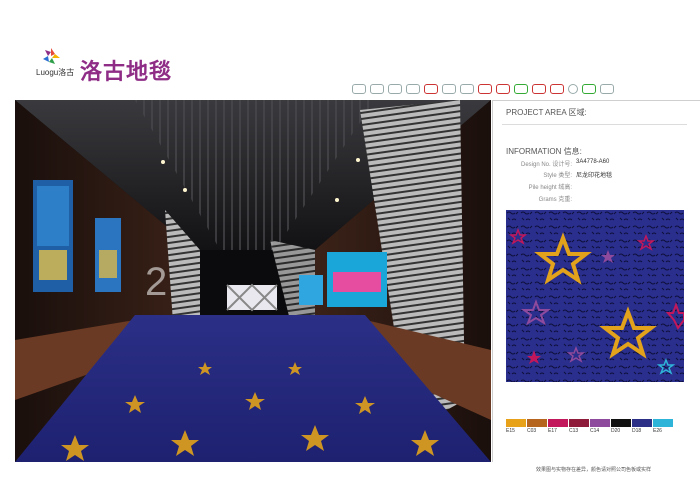 This screenshot has height=494, width=700. I want to click on color-chip: E17, so click(558, 426).